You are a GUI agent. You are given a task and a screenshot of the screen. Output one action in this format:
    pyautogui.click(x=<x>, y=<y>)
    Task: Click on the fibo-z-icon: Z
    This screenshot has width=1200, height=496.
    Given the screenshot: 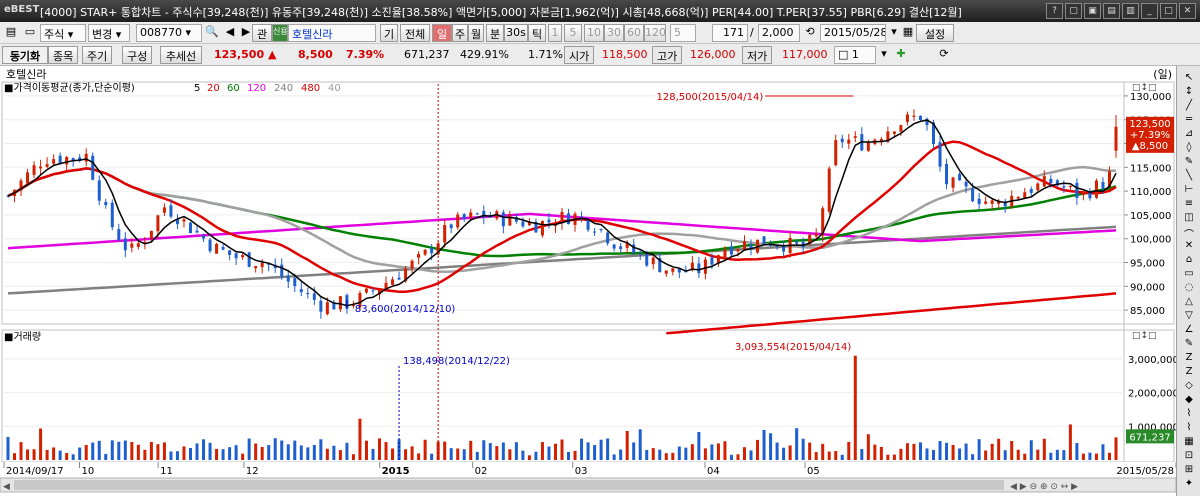 What is the action you would take?
    pyautogui.click(x=1189, y=359)
    